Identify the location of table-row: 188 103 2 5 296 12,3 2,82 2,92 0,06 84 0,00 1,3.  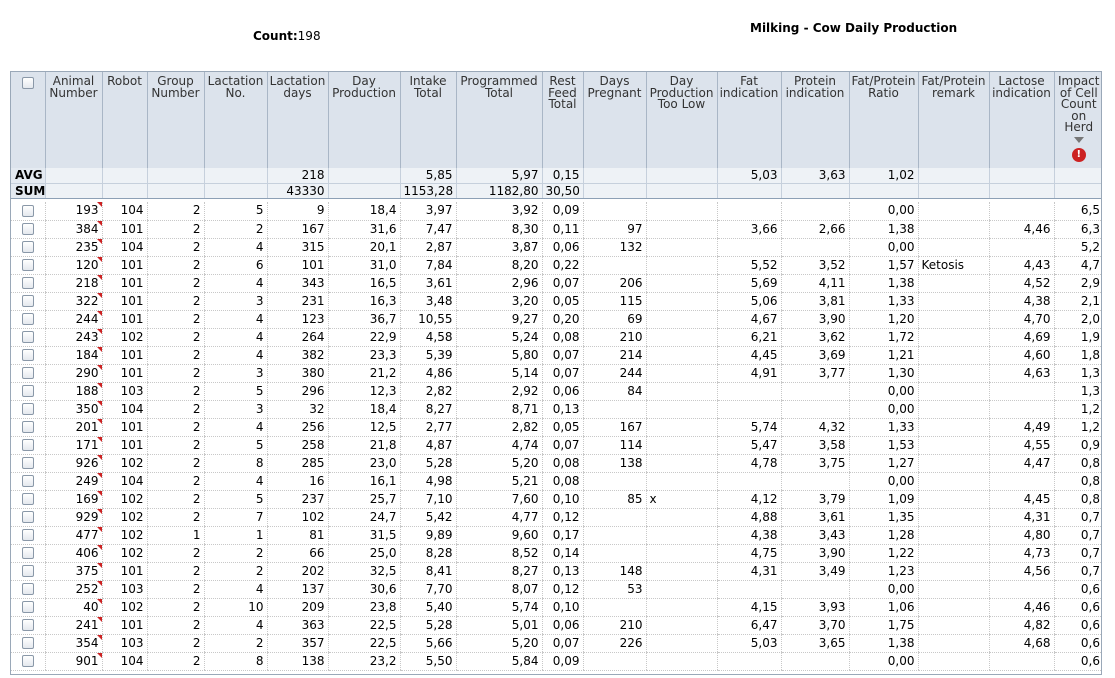
(556, 391).